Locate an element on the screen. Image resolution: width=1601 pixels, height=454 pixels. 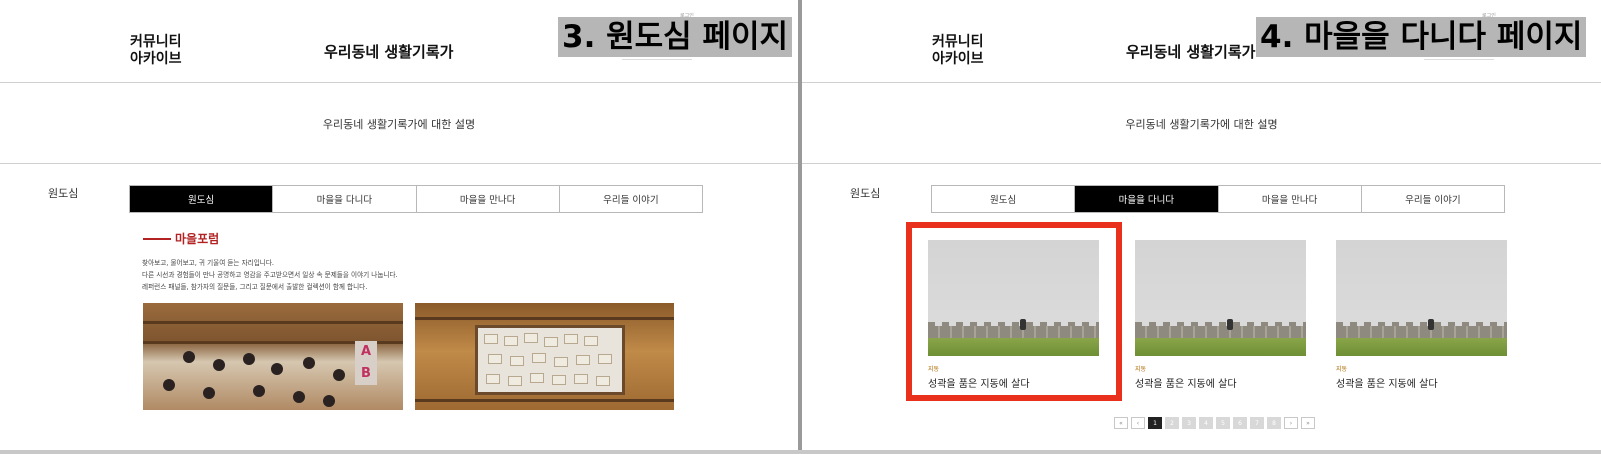
page-button-5: 5 is located at coordinates (1223, 423).